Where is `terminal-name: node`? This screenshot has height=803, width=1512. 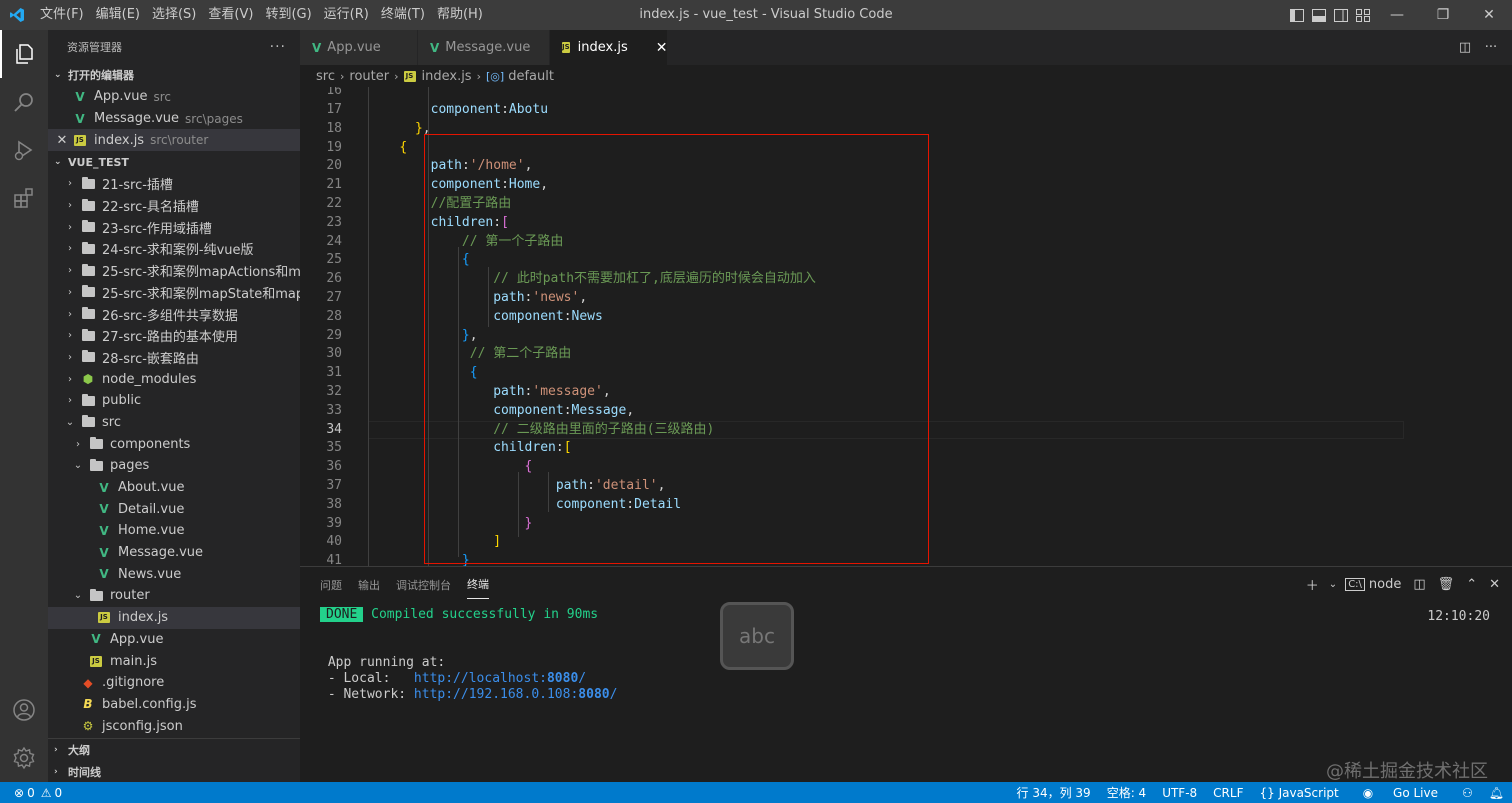
terminal-name: node is located at coordinates (1386, 584).